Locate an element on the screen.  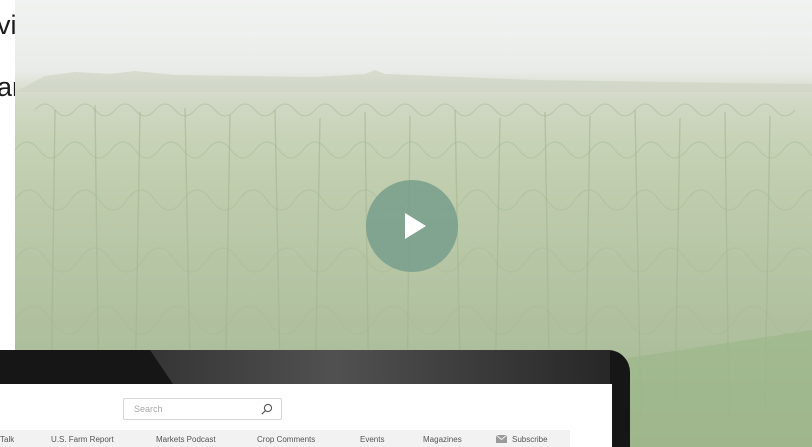
nav-item-crop-comments: Crop Comments is located at coordinates (286, 439).